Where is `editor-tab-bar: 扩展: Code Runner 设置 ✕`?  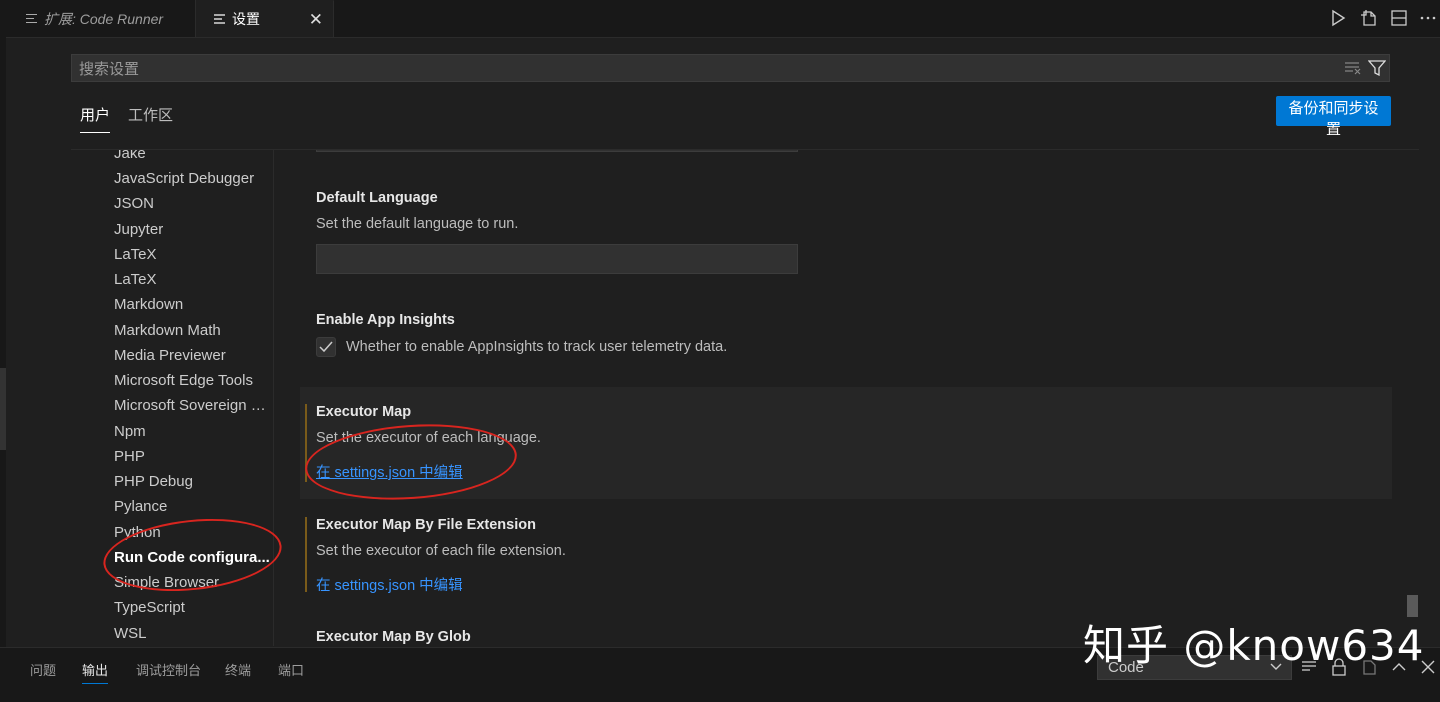
editor-tab-bar: 扩展: Code Runner 设置 ✕ is located at coordinates (720, 19).